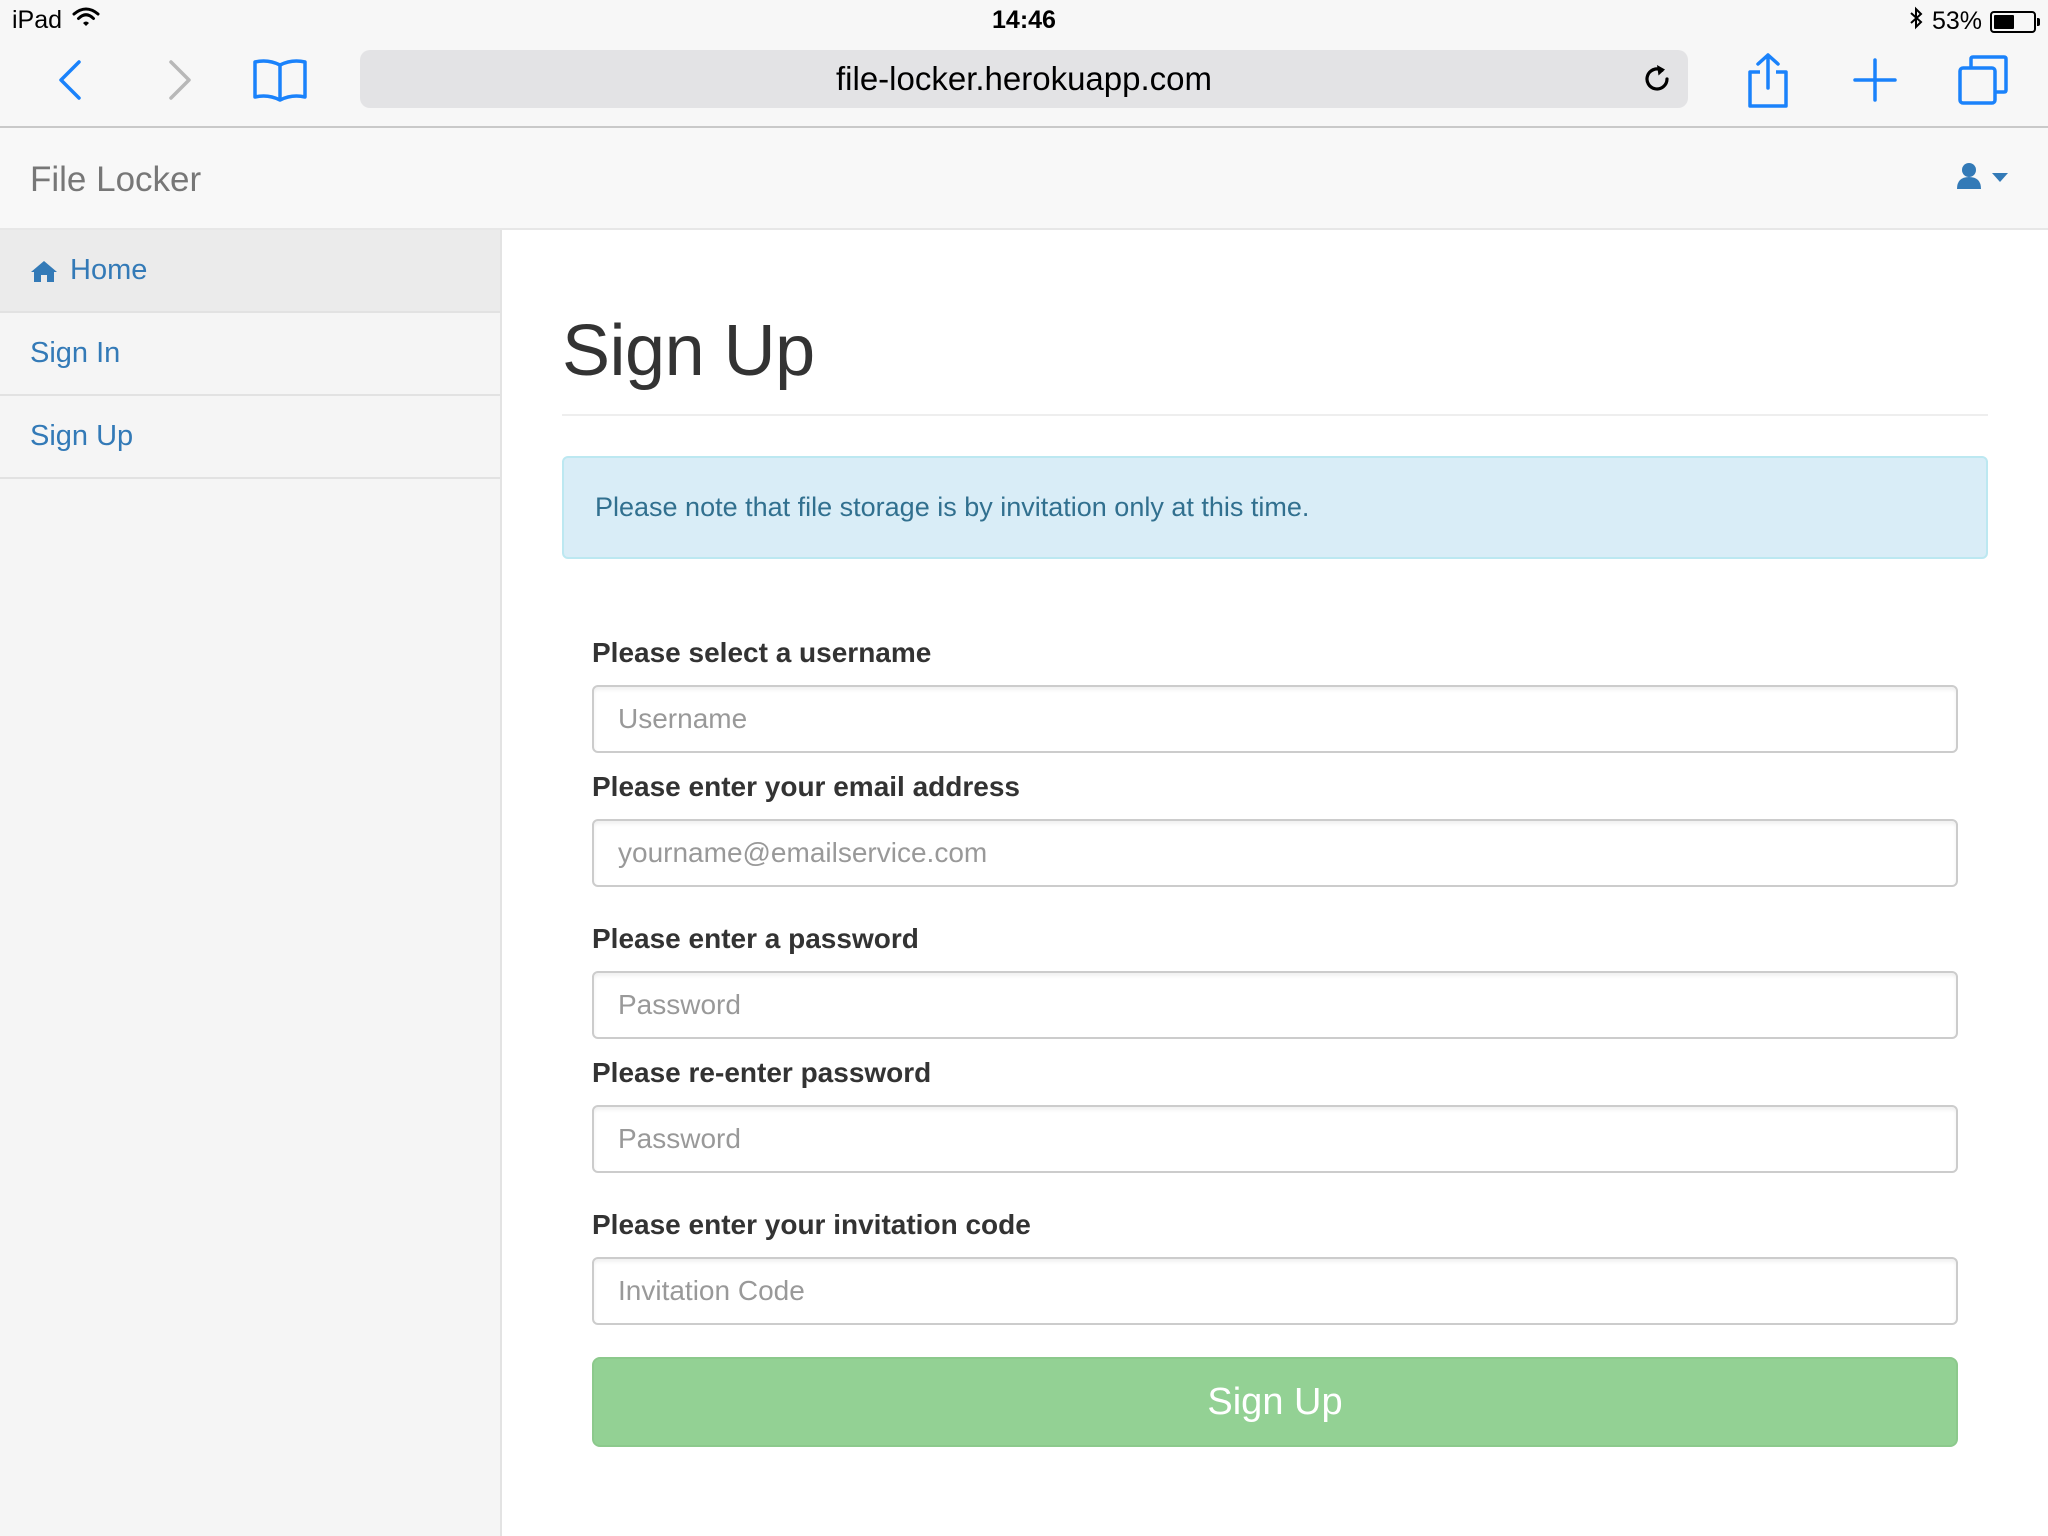 This screenshot has height=1536, width=2048. What do you see at coordinates (2004, 21) in the screenshot?
I see `battery-level` at bounding box center [2004, 21].